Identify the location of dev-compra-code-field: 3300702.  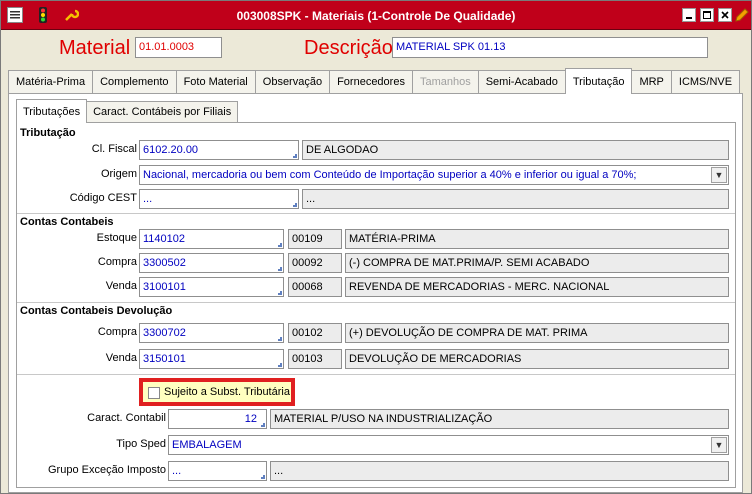
(211, 333).